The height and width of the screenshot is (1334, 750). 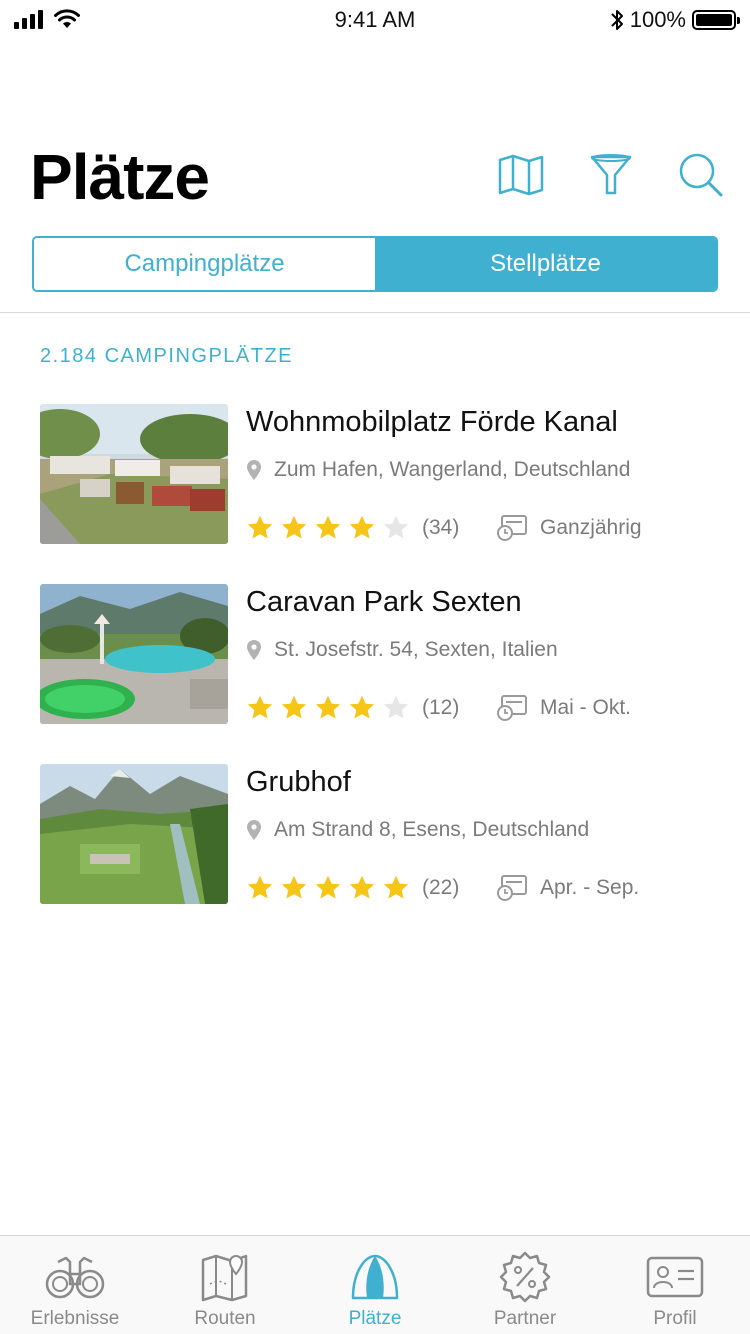 What do you see at coordinates (375, 1318) in the screenshot?
I see `tab-label: Plätze` at bounding box center [375, 1318].